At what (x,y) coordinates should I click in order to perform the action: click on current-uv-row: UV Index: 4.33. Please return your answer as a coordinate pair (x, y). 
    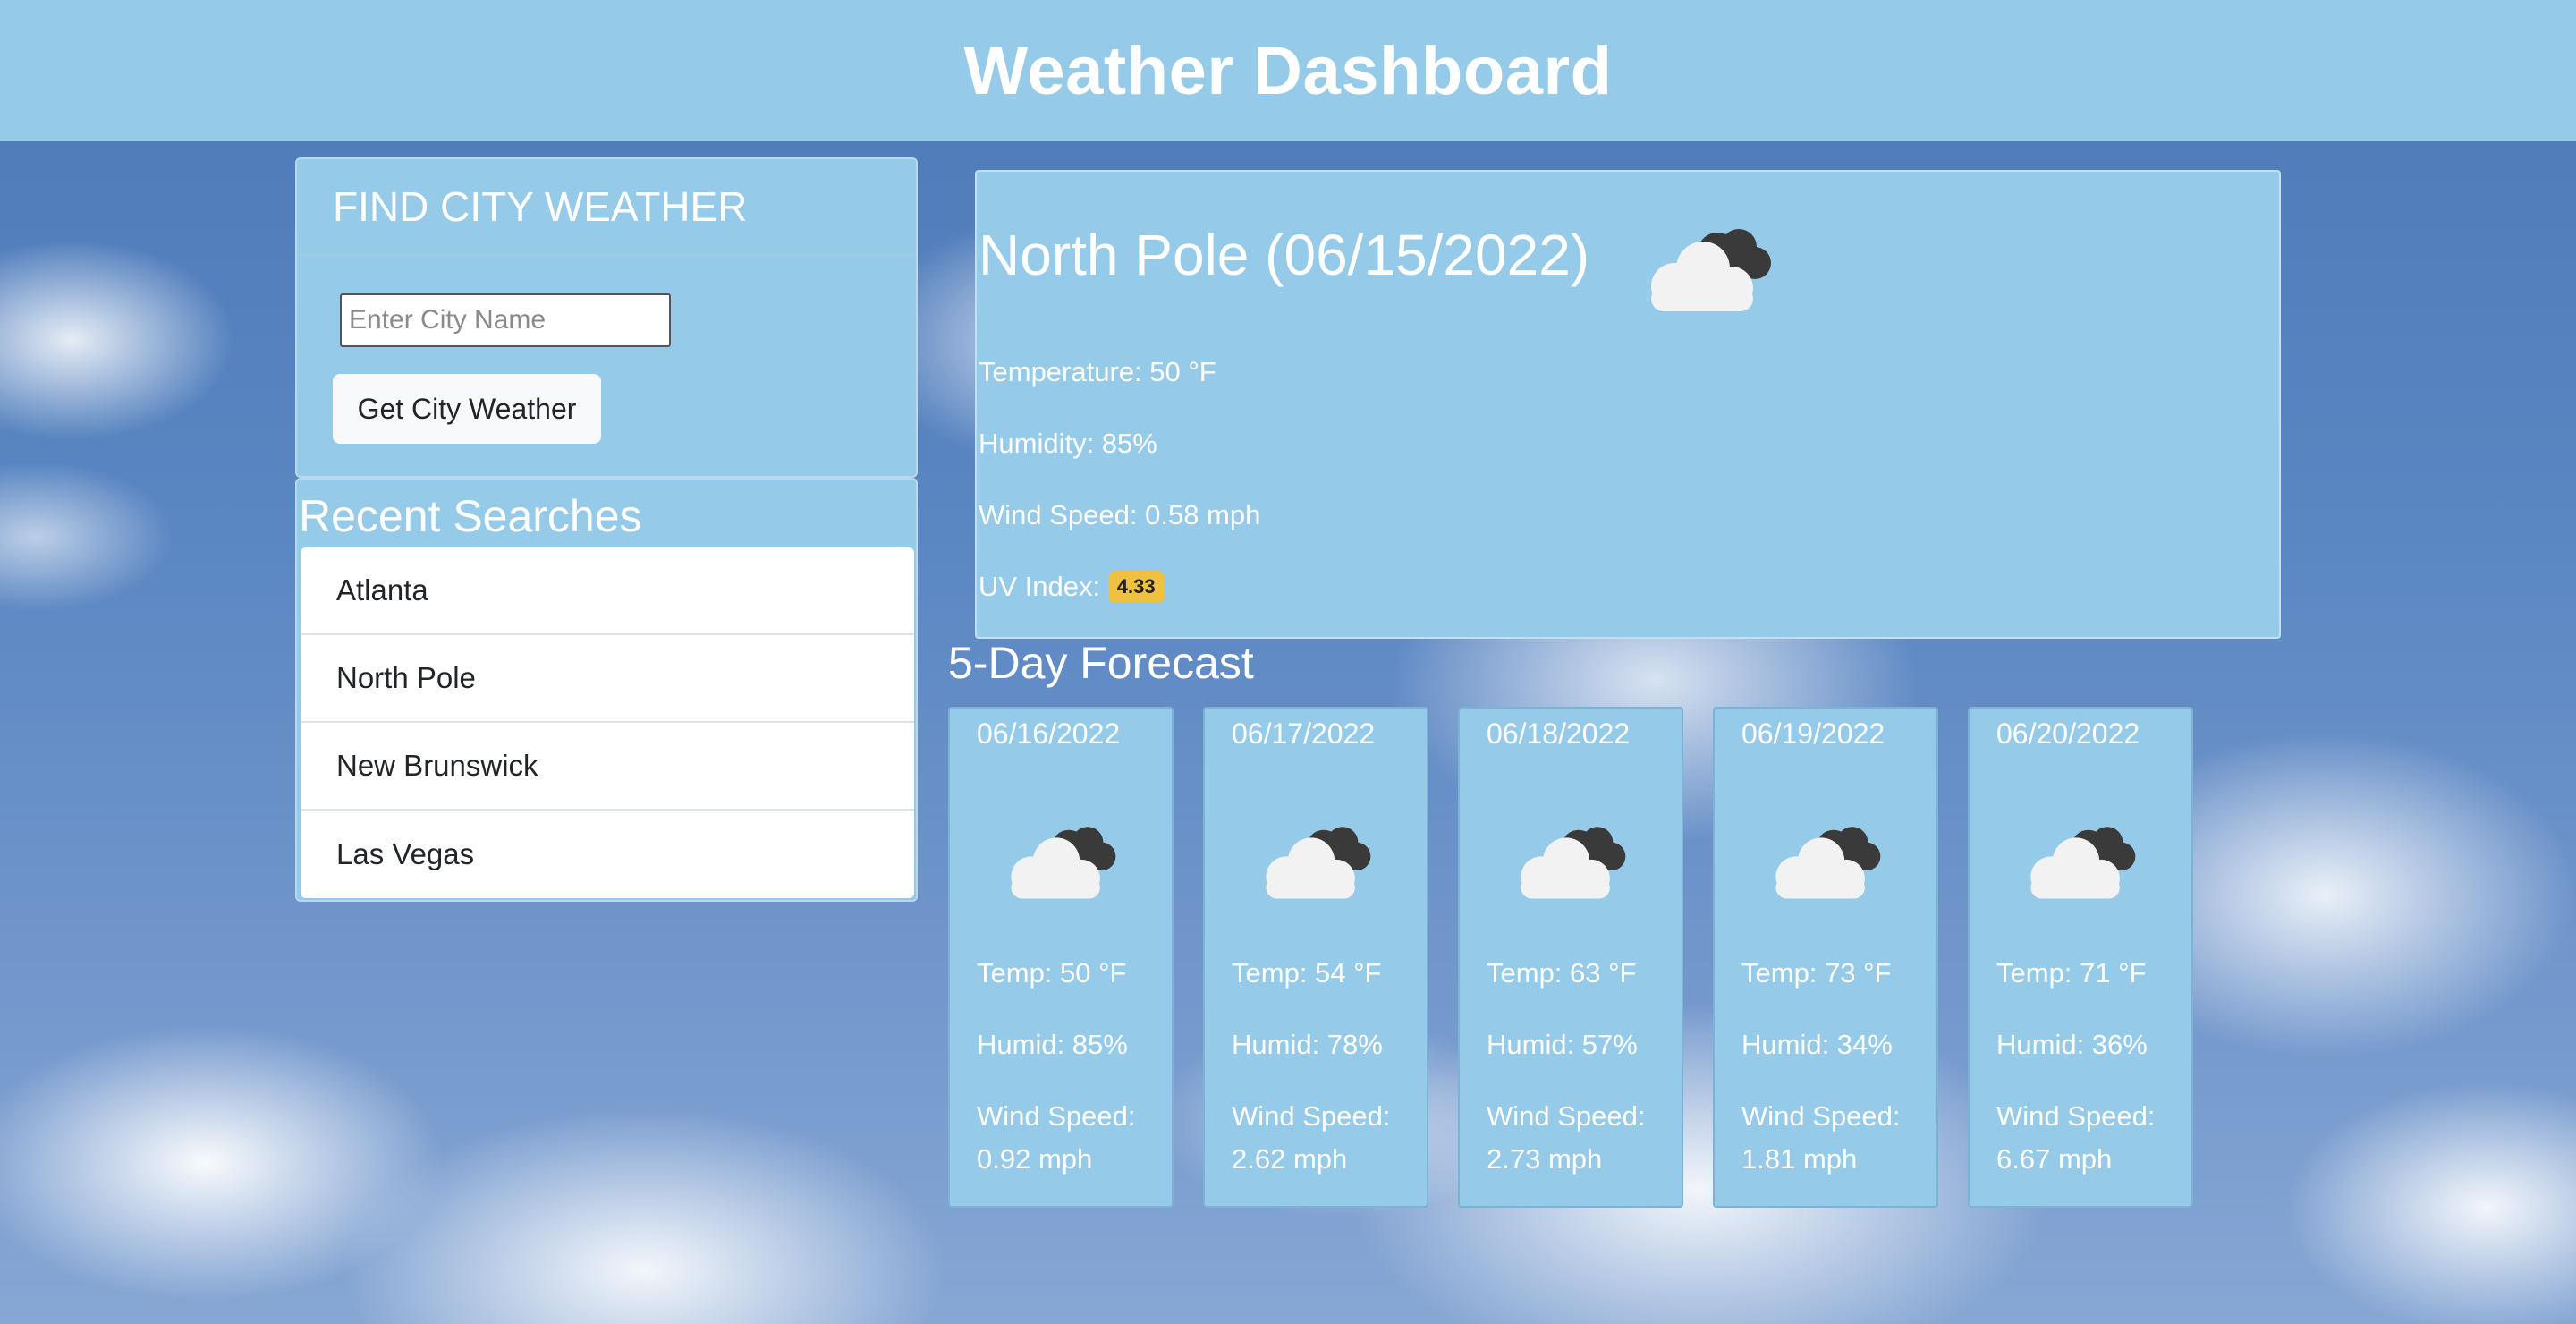
    Looking at the image, I should click on (1072, 587).